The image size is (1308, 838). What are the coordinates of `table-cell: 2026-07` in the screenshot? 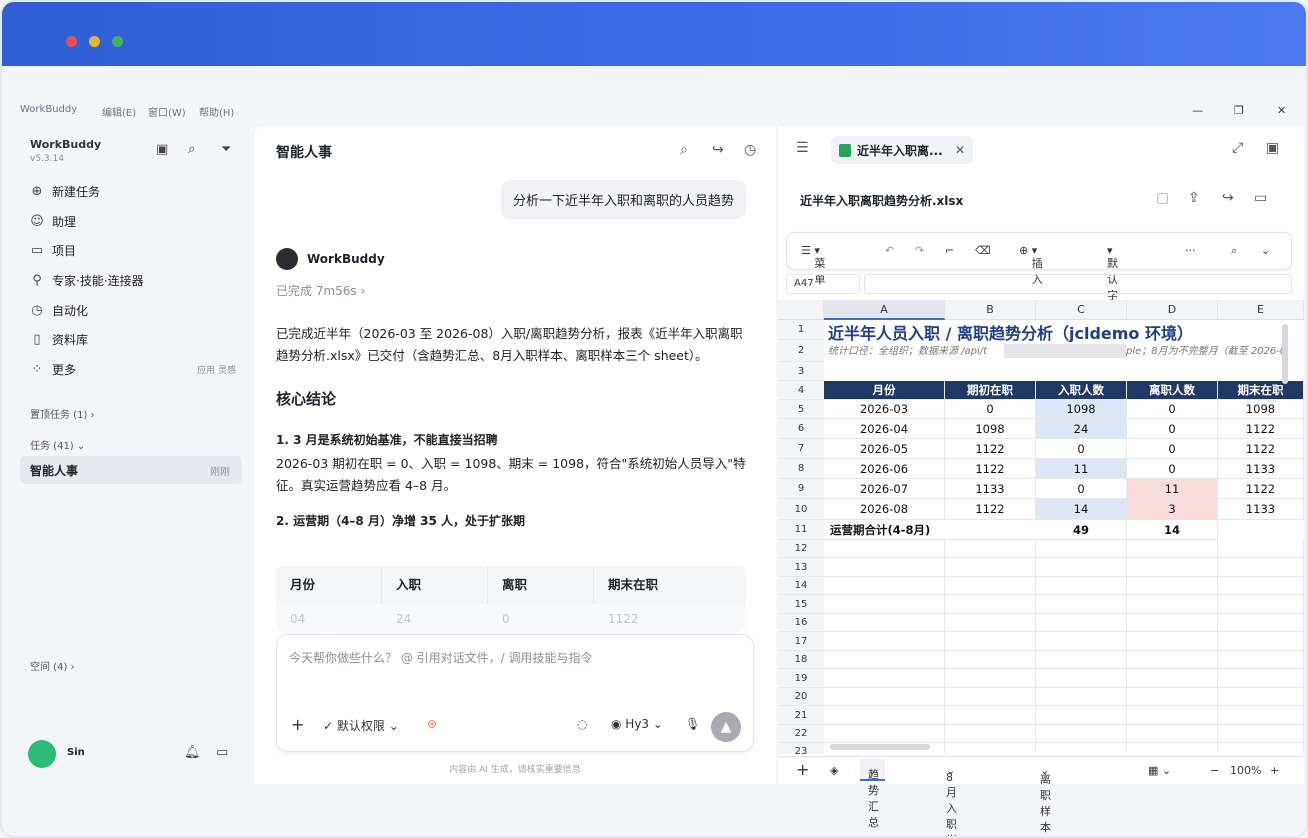 It's located at (884, 489).